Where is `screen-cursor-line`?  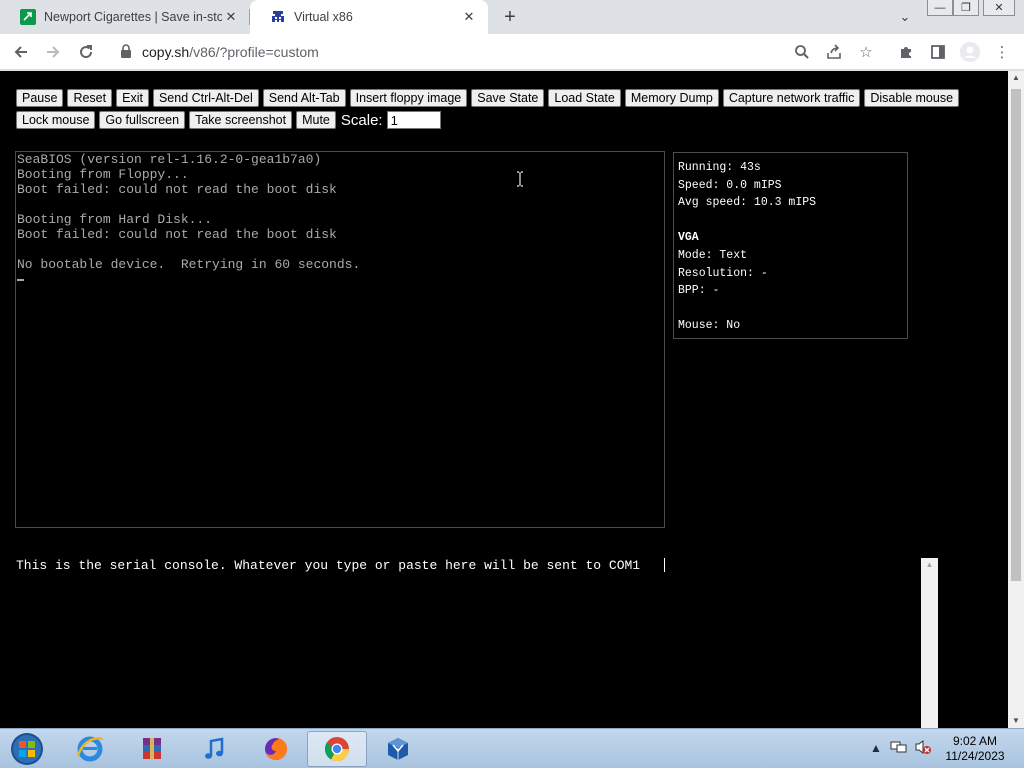
screen-cursor-line is located at coordinates (340, 279).